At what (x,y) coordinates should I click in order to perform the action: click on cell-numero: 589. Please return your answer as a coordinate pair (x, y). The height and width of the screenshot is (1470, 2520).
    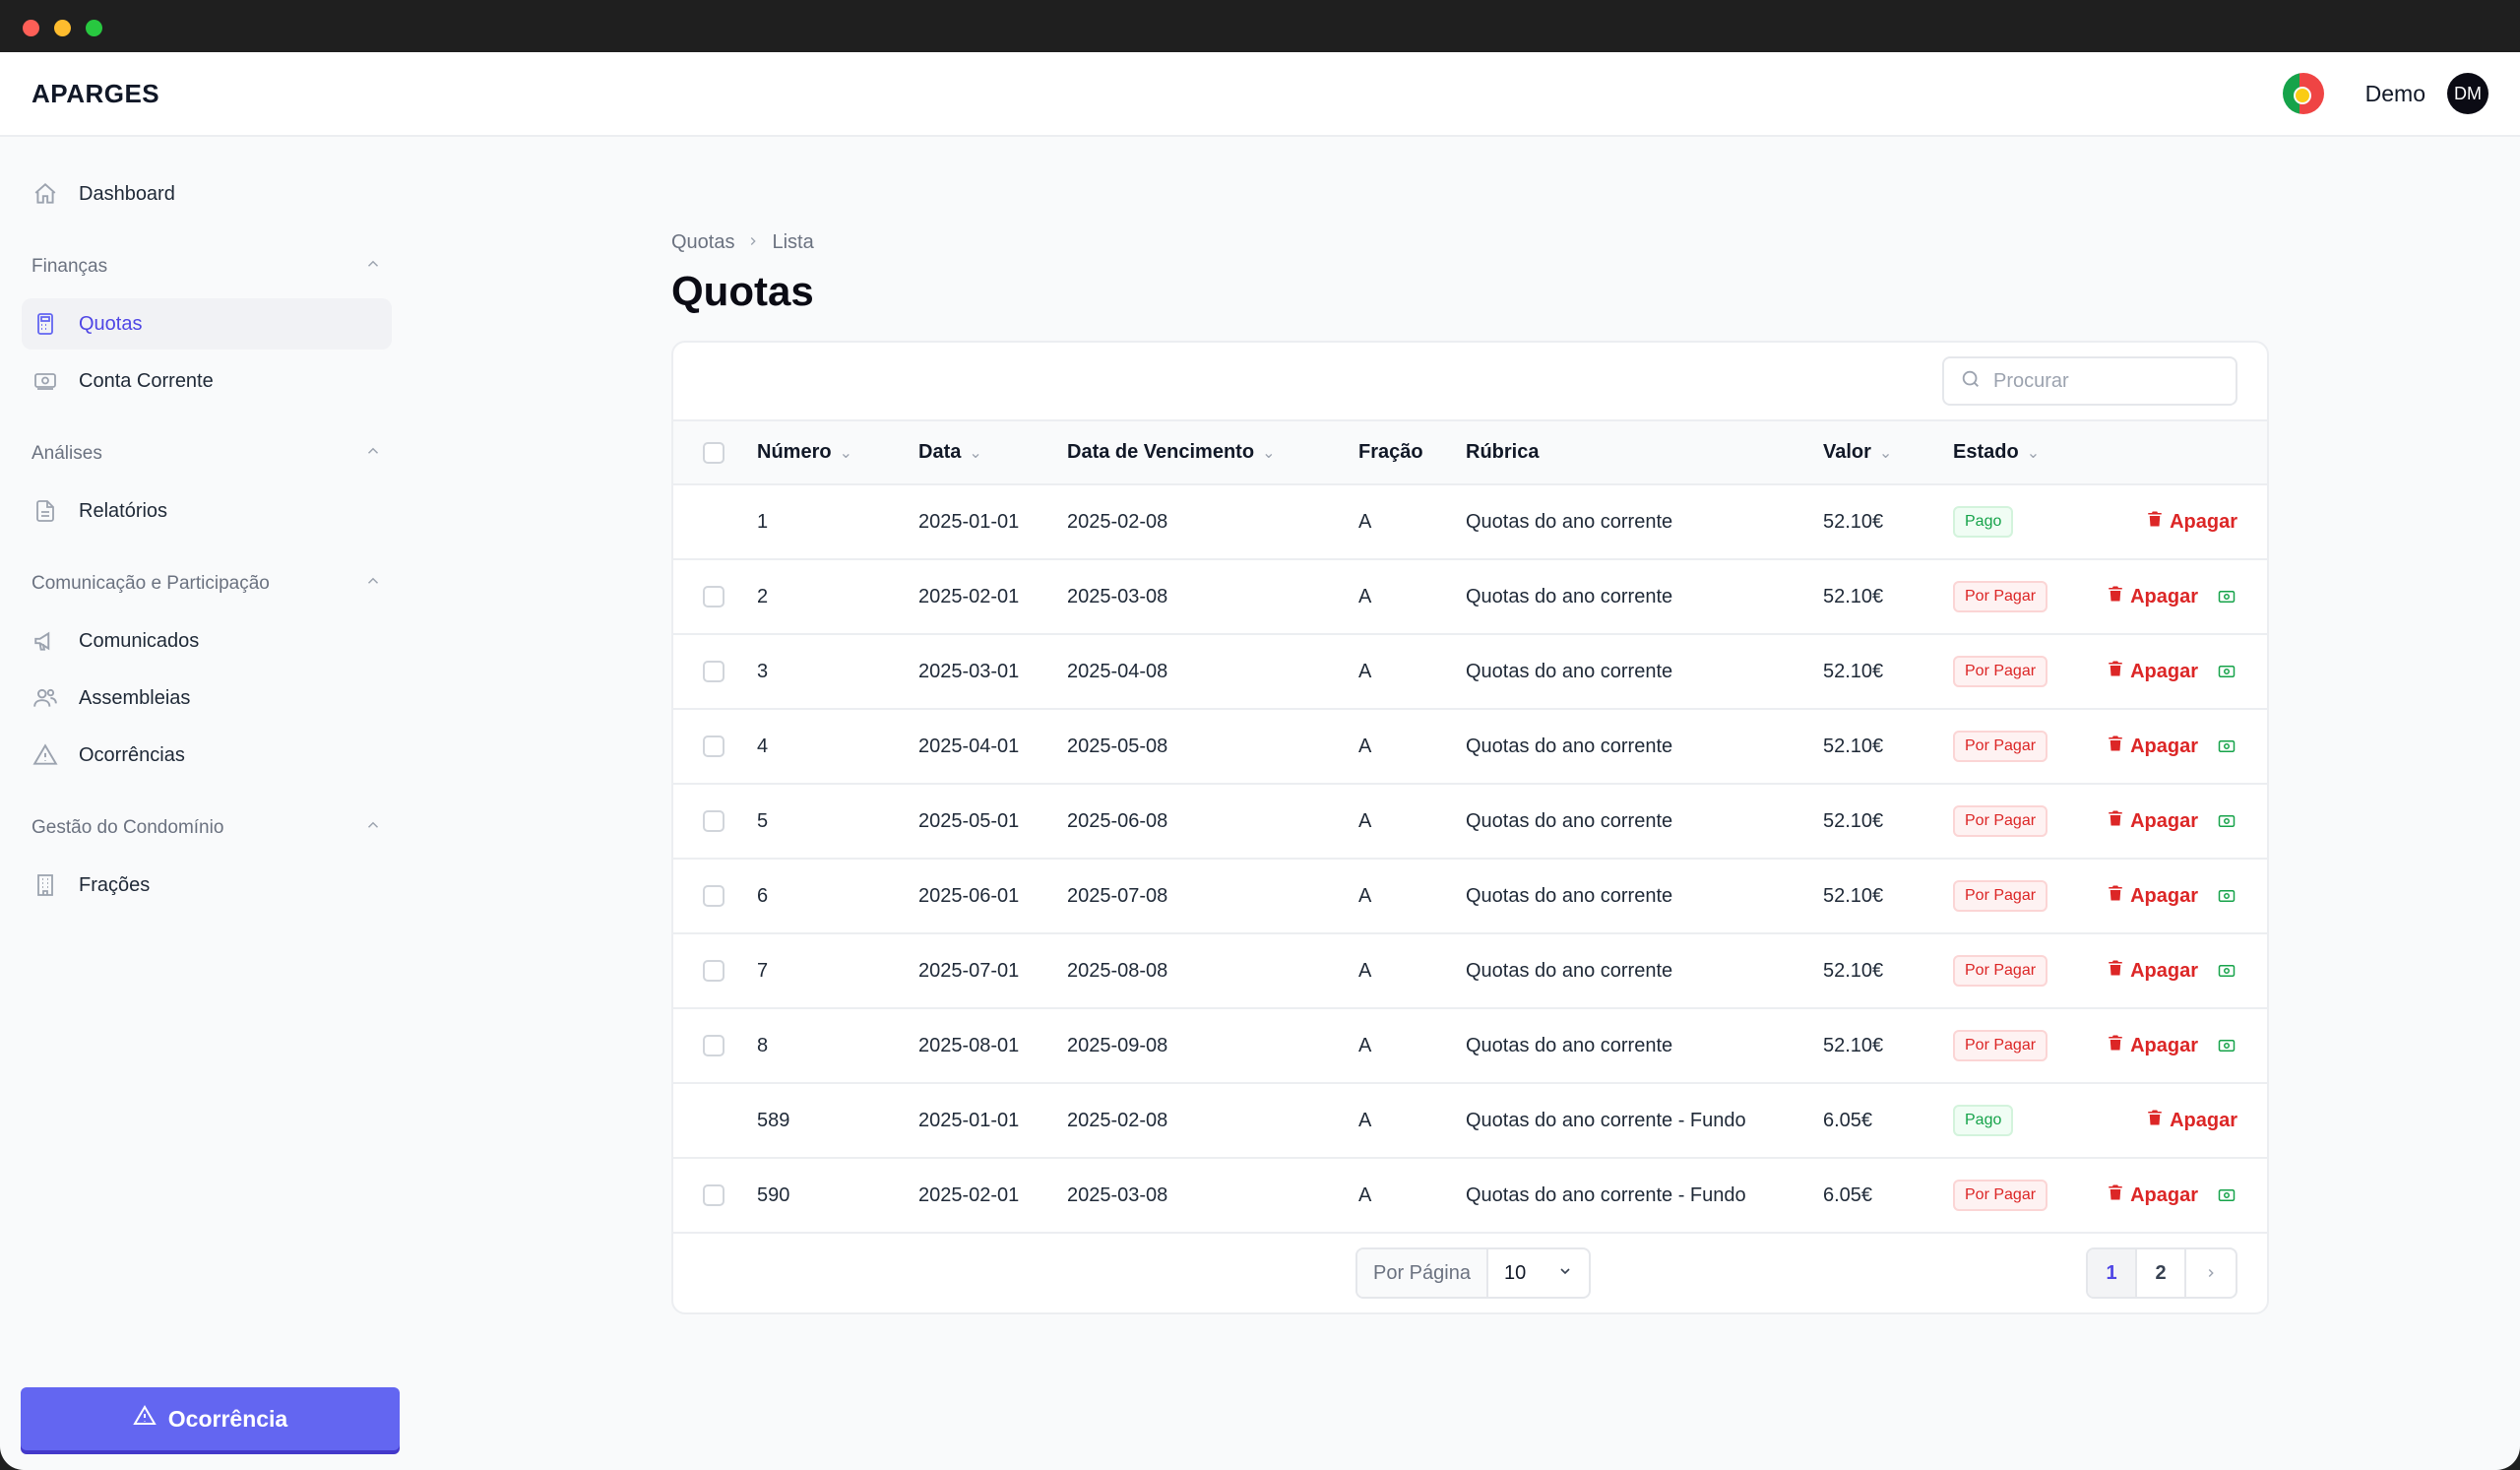
    Looking at the image, I should click on (773, 1120).